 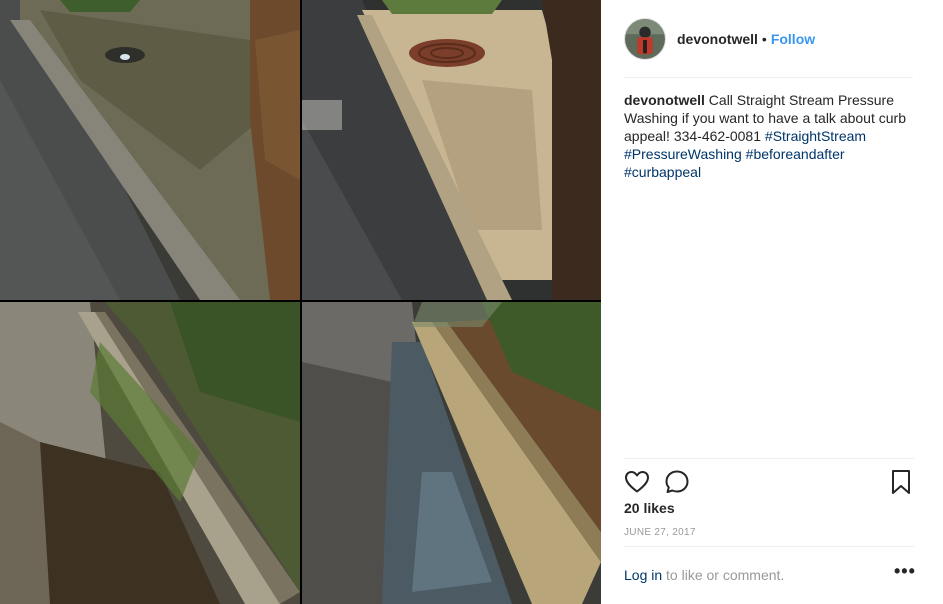 What do you see at coordinates (683, 154) in the screenshot?
I see `hashtag-link: #PressureWashing` at bounding box center [683, 154].